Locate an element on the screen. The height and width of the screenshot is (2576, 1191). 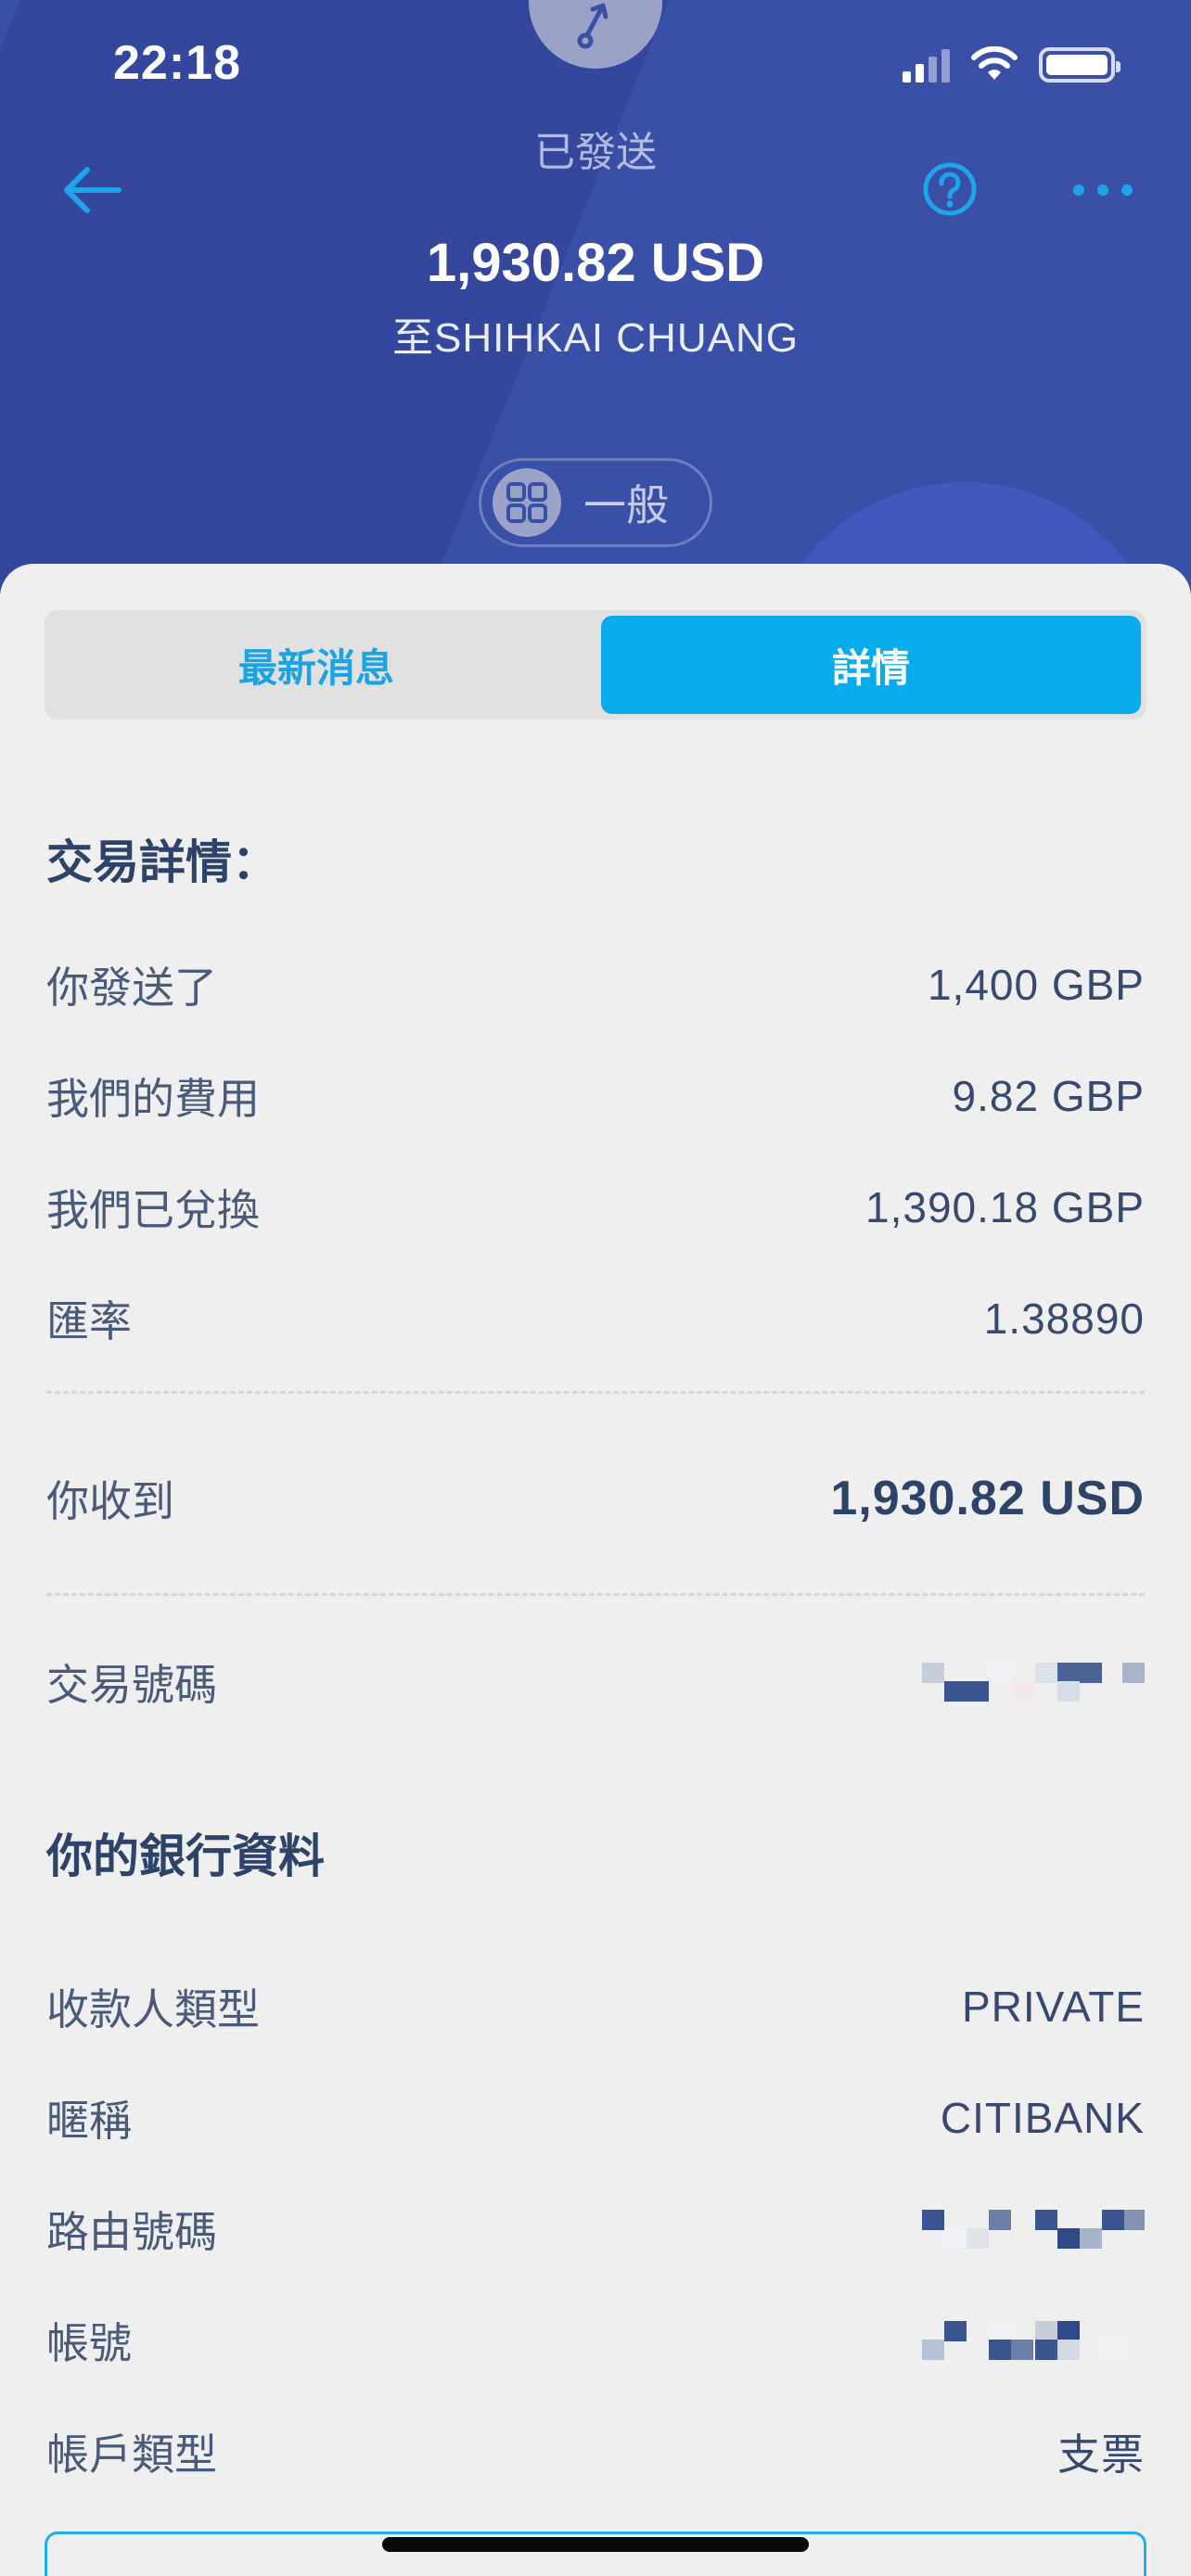
detail-label: 路由號碼 is located at coordinates (132, 2232).